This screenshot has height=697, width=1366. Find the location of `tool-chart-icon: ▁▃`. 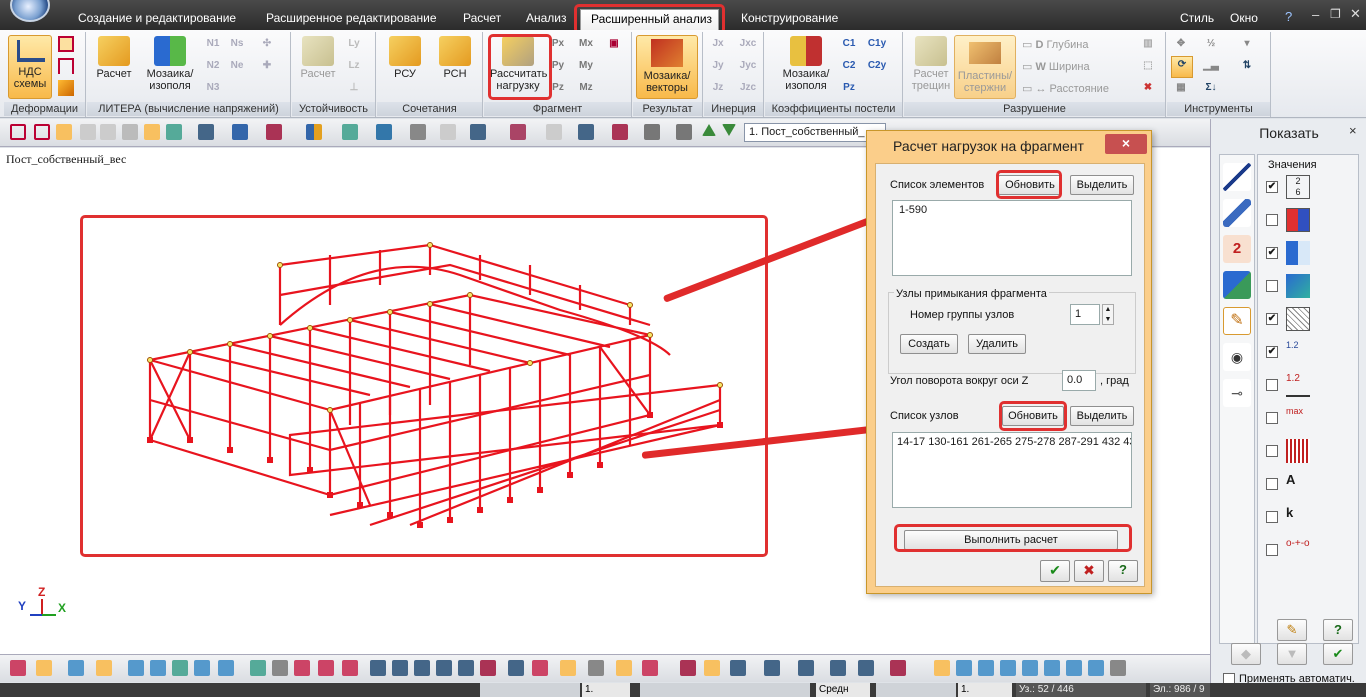

tool-chart-icon: ▁▃ is located at coordinates (1211, 66).